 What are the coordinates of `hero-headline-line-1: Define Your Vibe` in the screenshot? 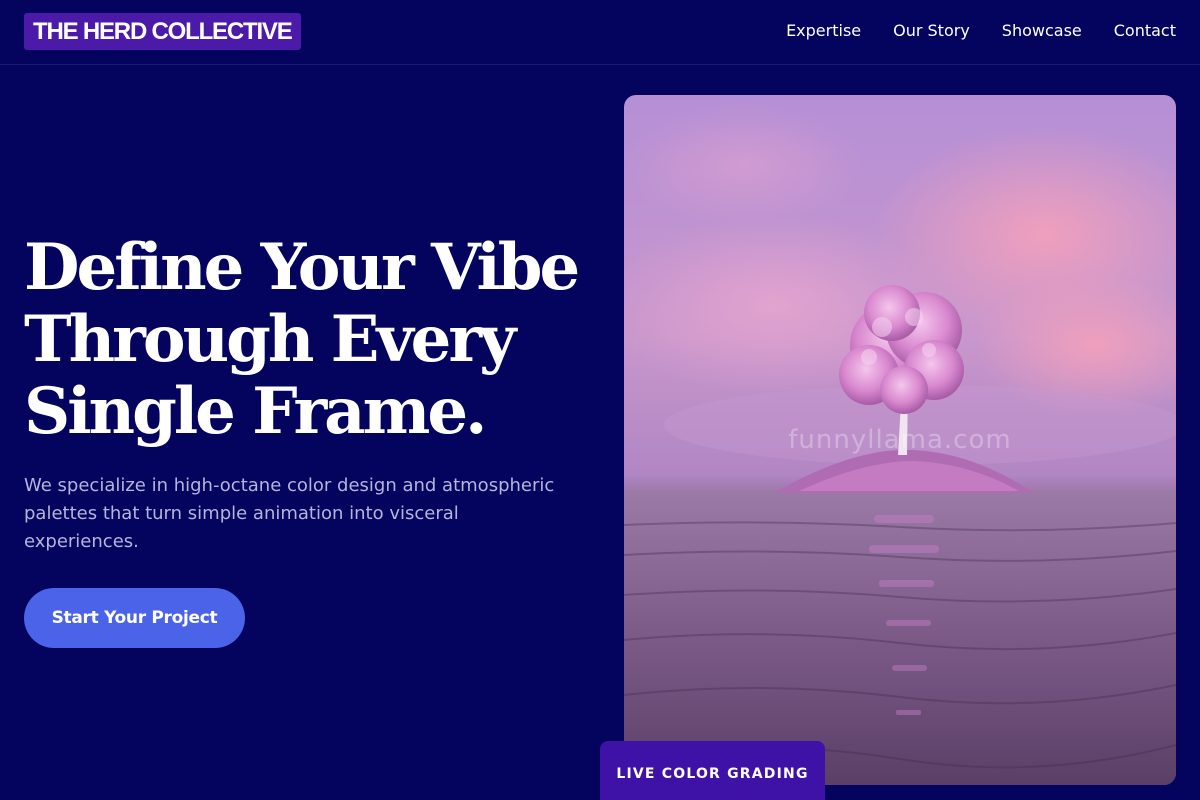 It's located at (302, 267).